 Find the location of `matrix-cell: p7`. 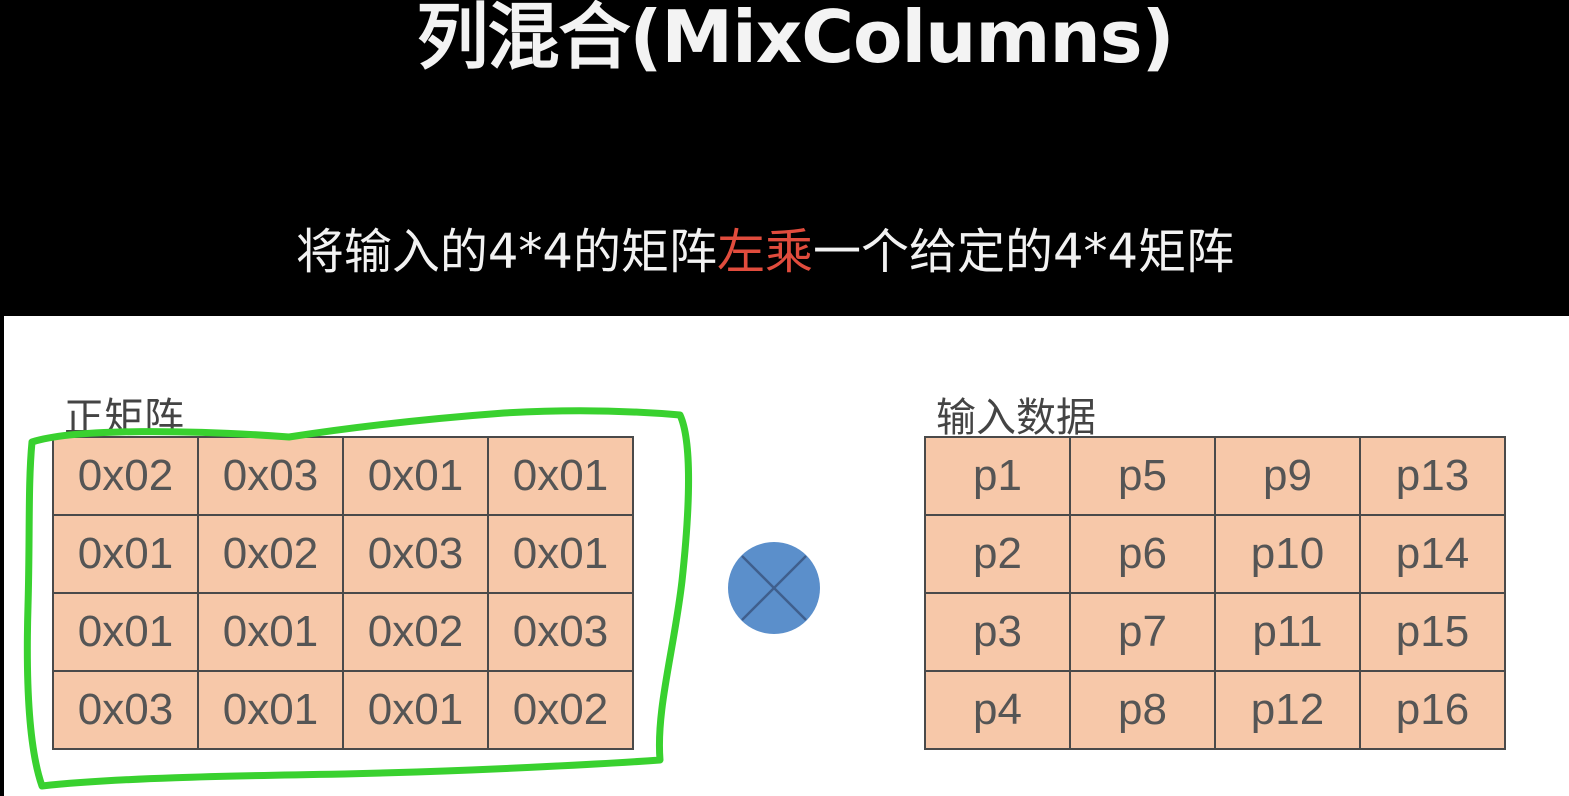

matrix-cell: p7 is located at coordinates (1143, 633).